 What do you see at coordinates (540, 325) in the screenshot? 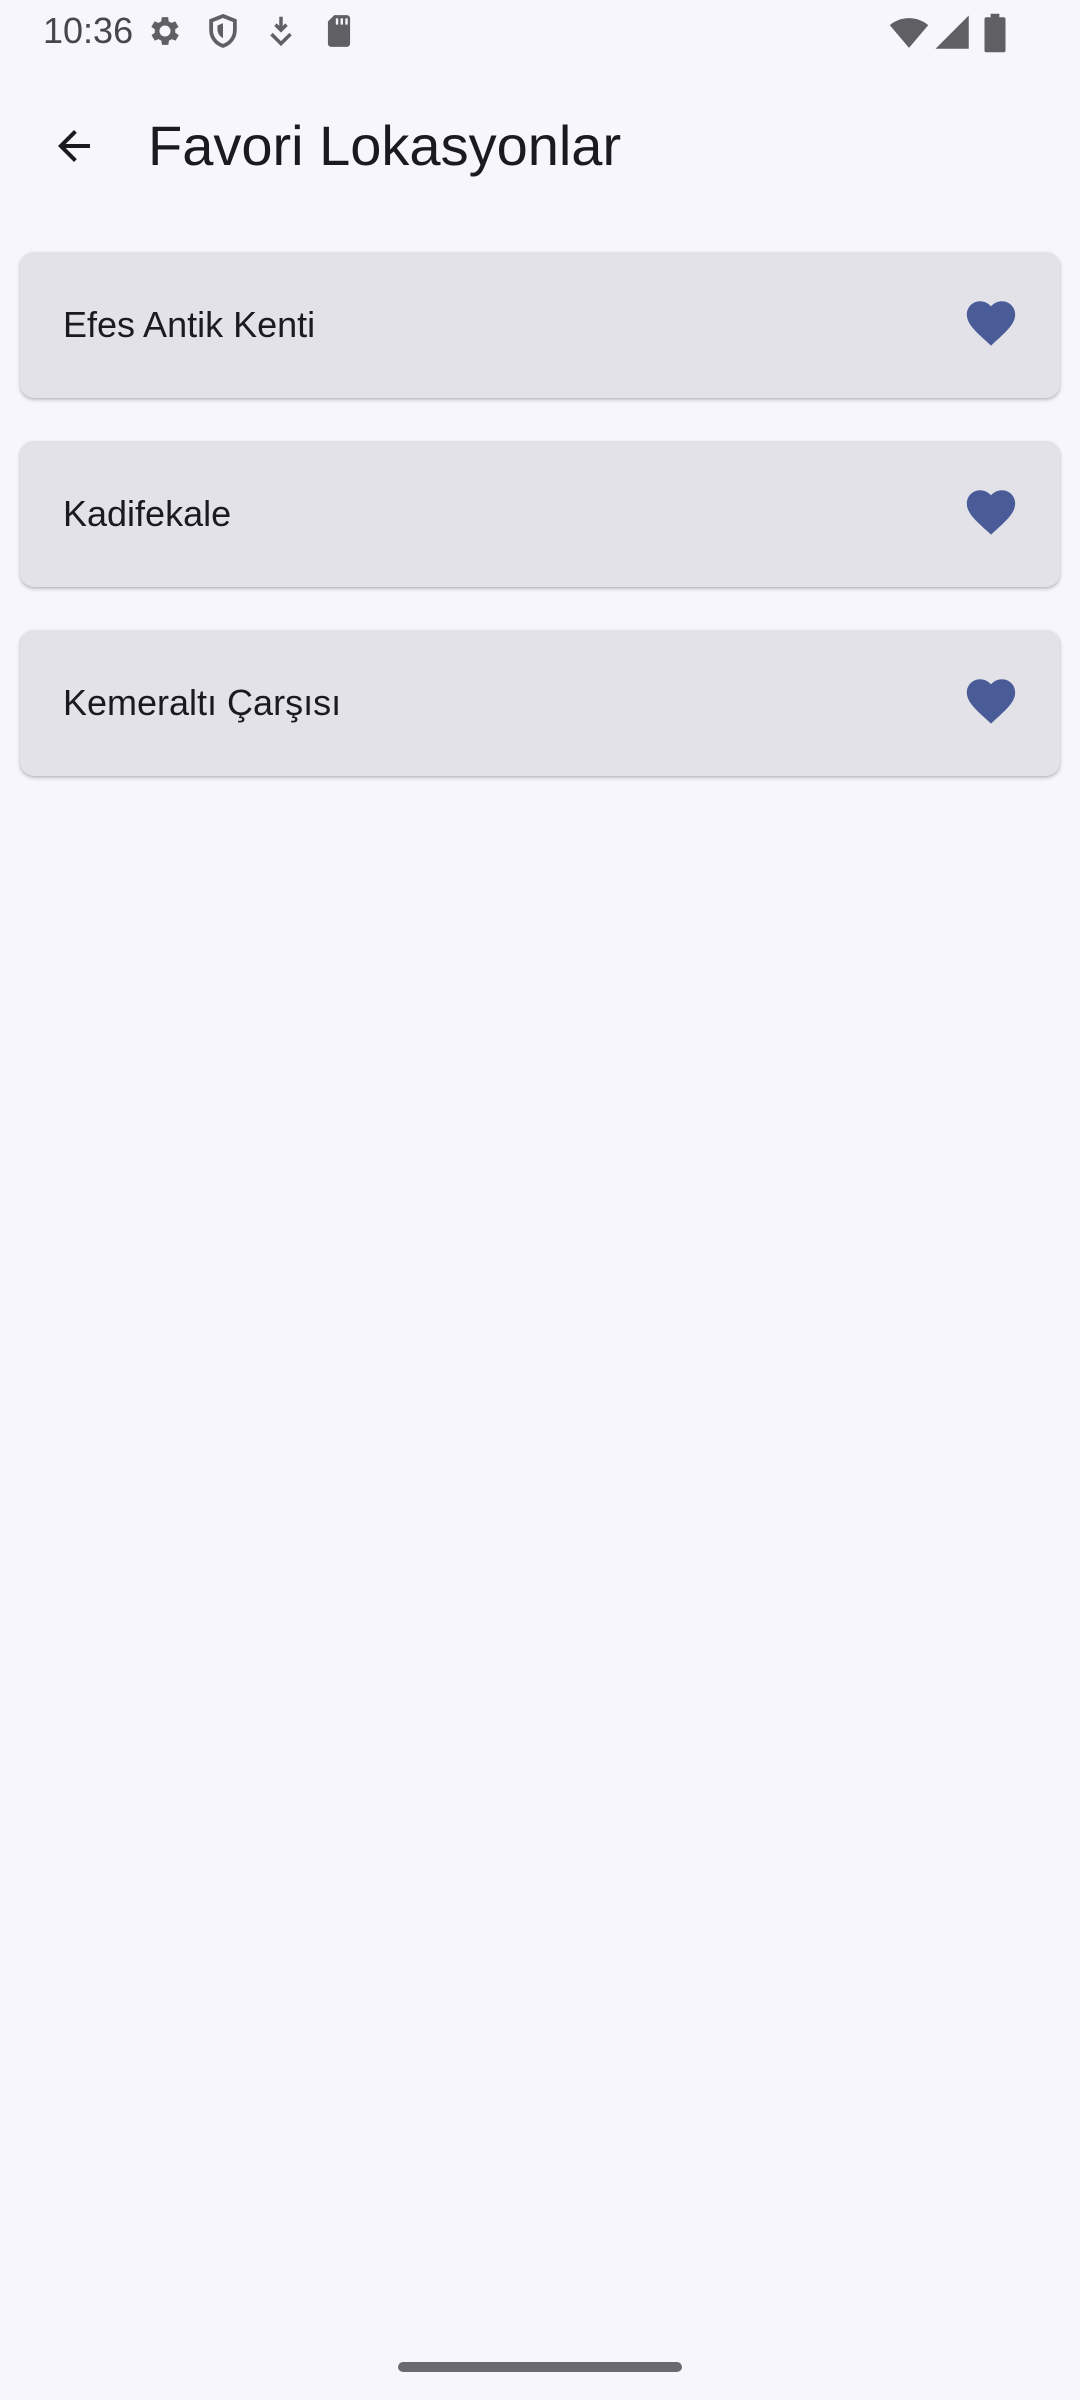
I see `favorite-location-card: Efes Antik Kenti` at bounding box center [540, 325].